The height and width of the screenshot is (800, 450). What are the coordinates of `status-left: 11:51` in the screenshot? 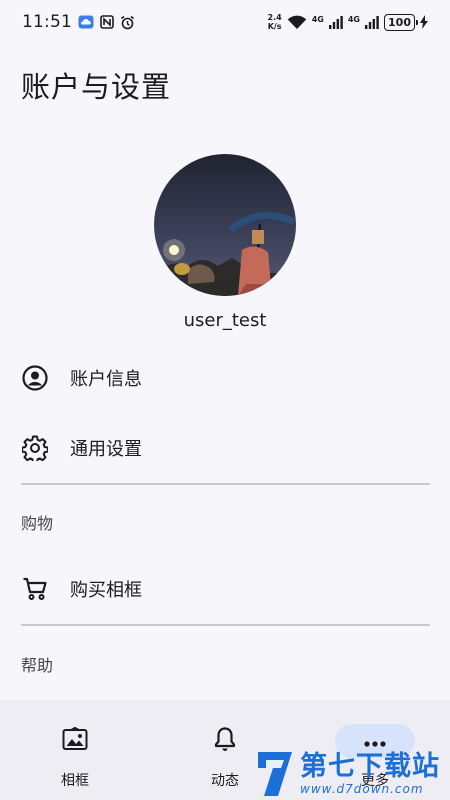 It's located at (78, 22).